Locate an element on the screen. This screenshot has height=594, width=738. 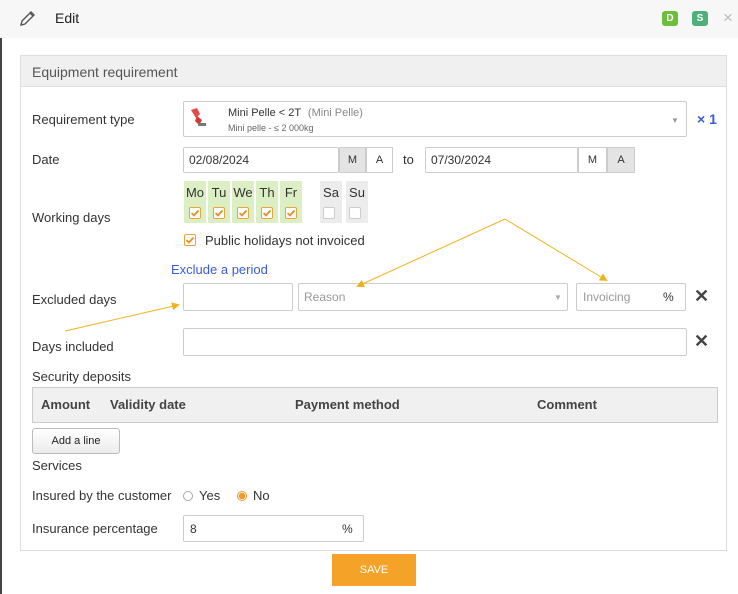
dialog-title: Edit is located at coordinates (67, 18).